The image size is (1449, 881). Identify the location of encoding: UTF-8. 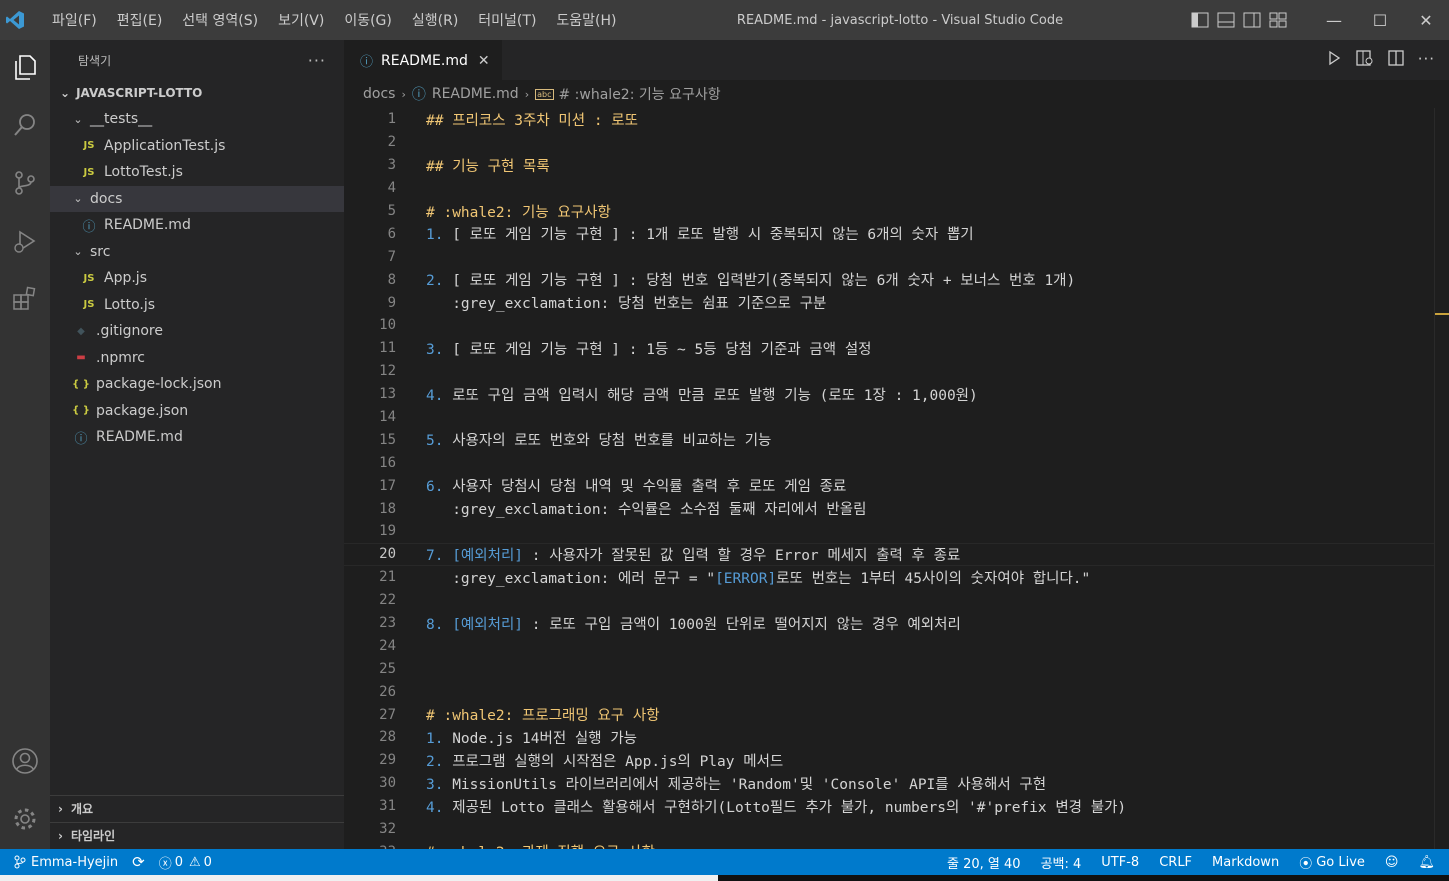
(1120, 862).